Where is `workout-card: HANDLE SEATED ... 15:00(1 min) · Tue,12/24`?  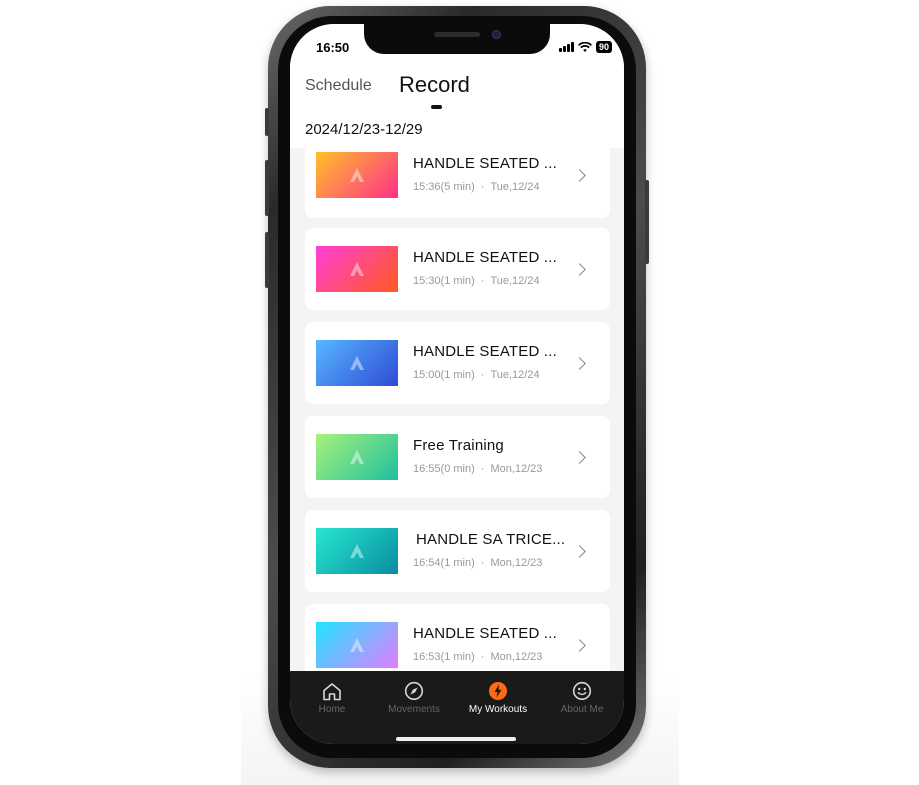
workout-card: HANDLE SEATED ... 15:00(1 min) · Tue,12/24 is located at coordinates (457, 363).